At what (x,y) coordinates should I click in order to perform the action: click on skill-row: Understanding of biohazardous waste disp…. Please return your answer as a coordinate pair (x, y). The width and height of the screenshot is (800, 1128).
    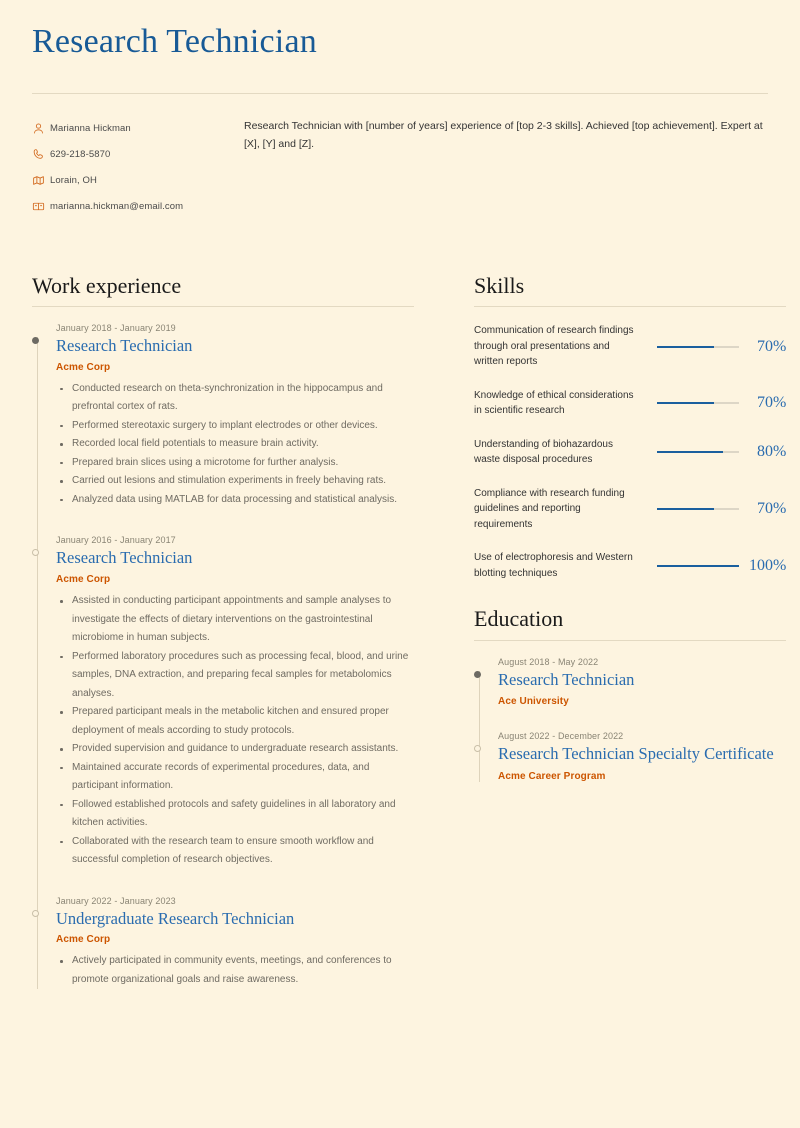
    Looking at the image, I should click on (630, 452).